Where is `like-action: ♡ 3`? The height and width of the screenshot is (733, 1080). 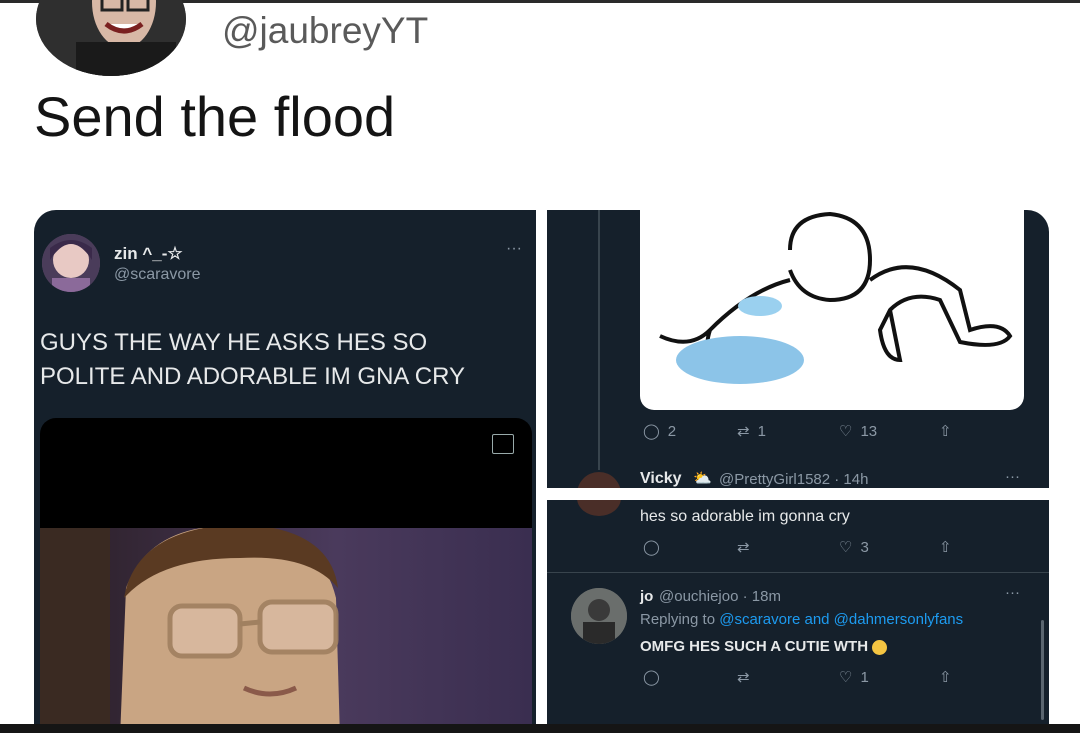 like-action: ♡ 3 is located at coordinates (854, 547).